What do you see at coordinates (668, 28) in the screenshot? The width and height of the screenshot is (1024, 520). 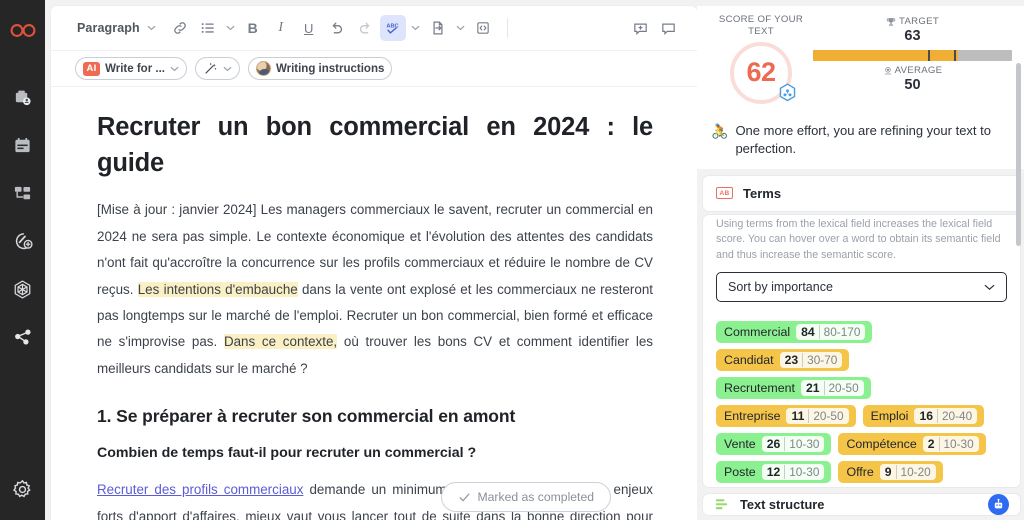 I see `comment-icon` at bounding box center [668, 28].